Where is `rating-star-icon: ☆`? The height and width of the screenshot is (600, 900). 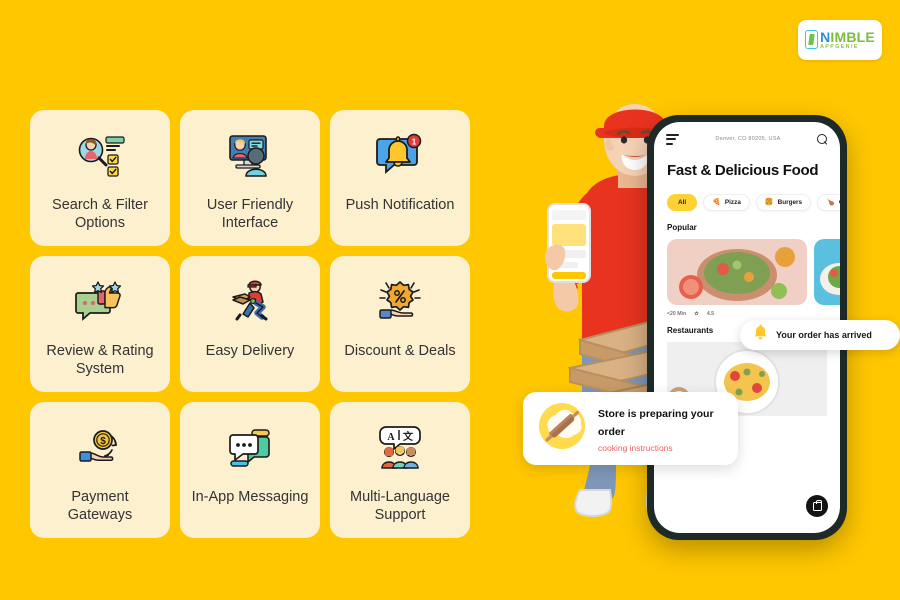
rating-star-icon: ☆ is located at coordinates (696, 314).